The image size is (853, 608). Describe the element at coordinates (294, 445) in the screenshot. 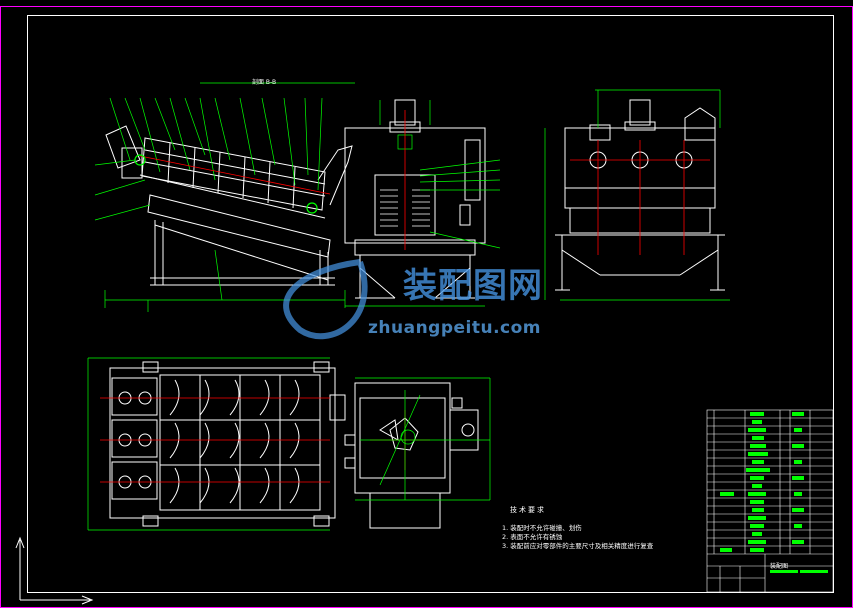

I see `plan-view` at that location.